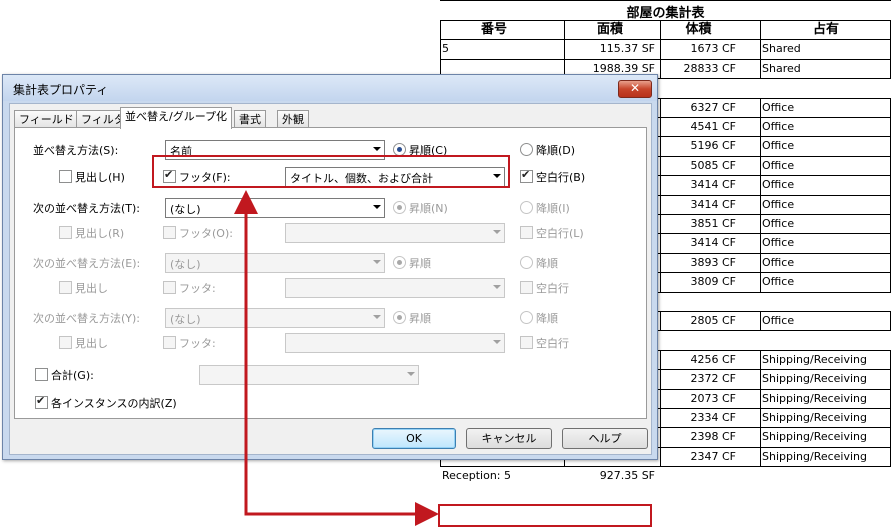 The image size is (893, 528). I want to click on sort4-blank-line-label: 空白行, so click(552, 343).